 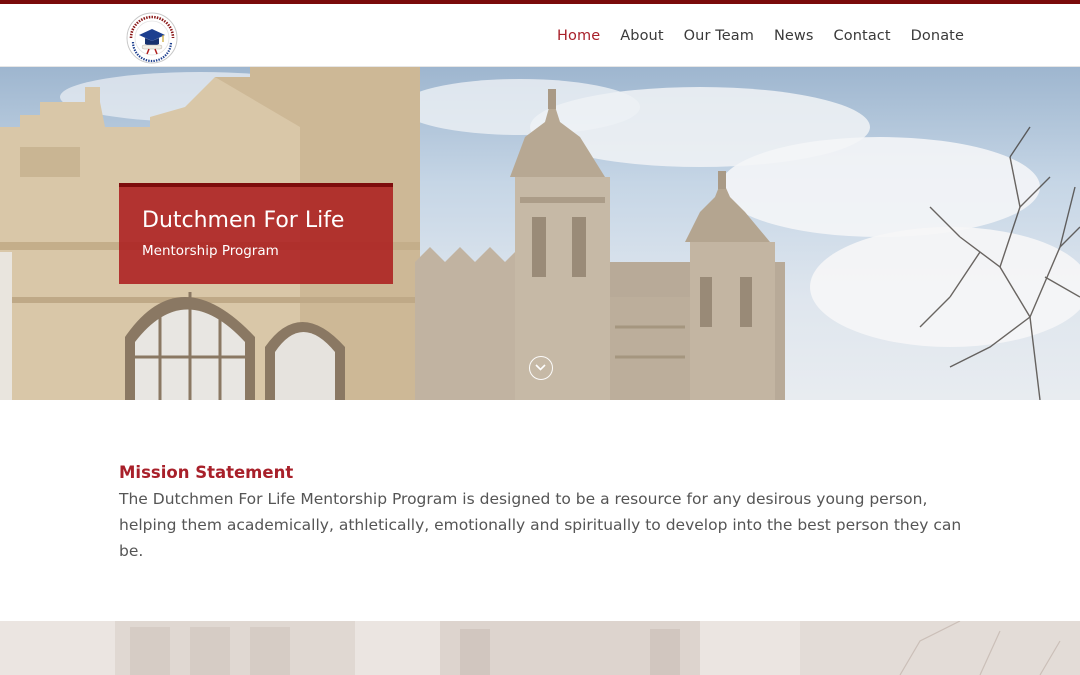 What do you see at coordinates (210, 251) in the screenshot?
I see `hero-subtitle: Mentorship Program` at bounding box center [210, 251].